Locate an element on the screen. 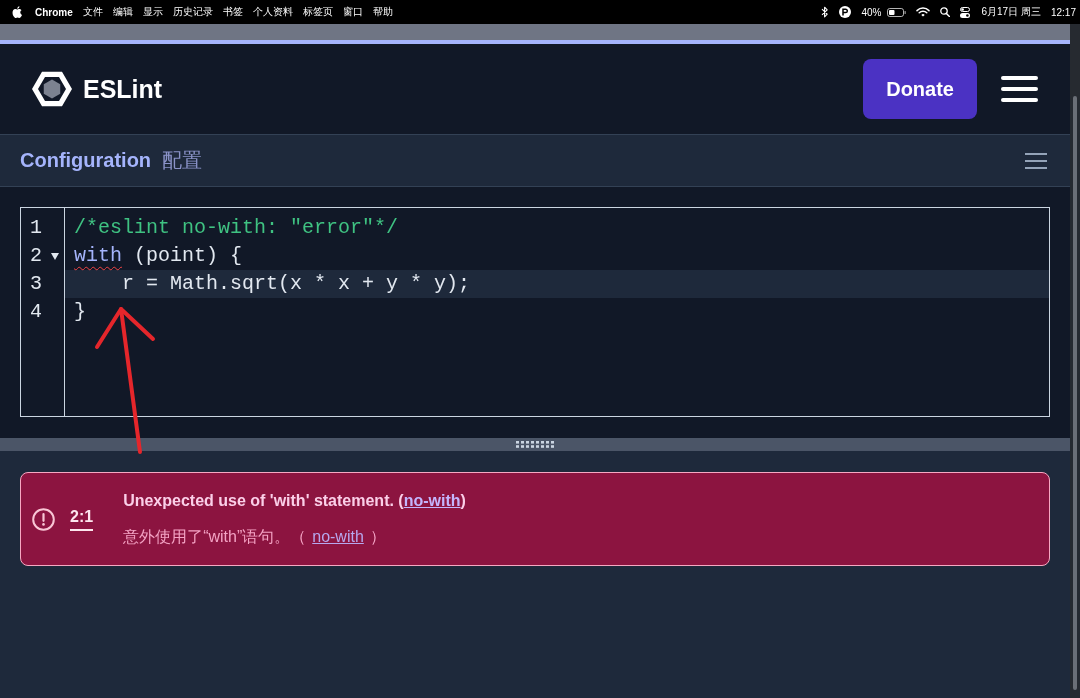  line-number: 3 is located at coordinates (36, 284).